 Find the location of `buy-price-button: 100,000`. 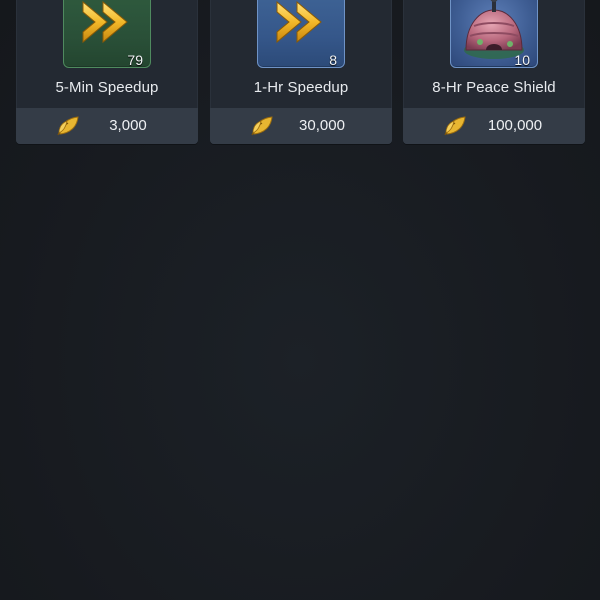

buy-price-button: 100,000 is located at coordinates (494, 126).